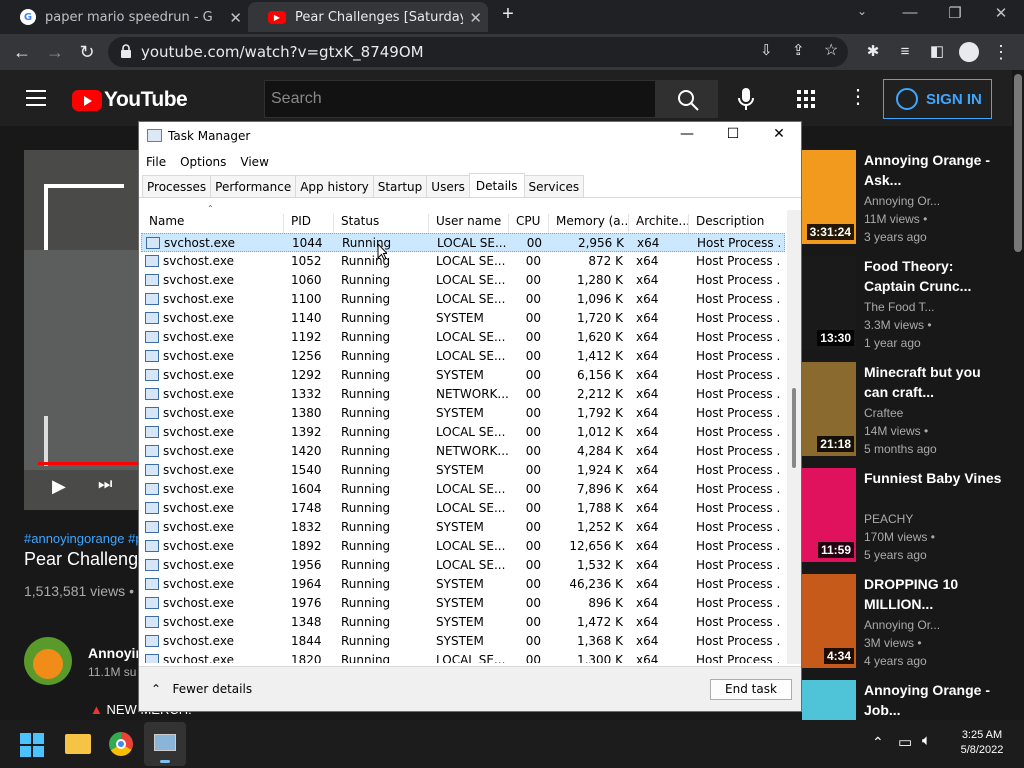  I want to click on tab-services: Services, so click(554, 186).